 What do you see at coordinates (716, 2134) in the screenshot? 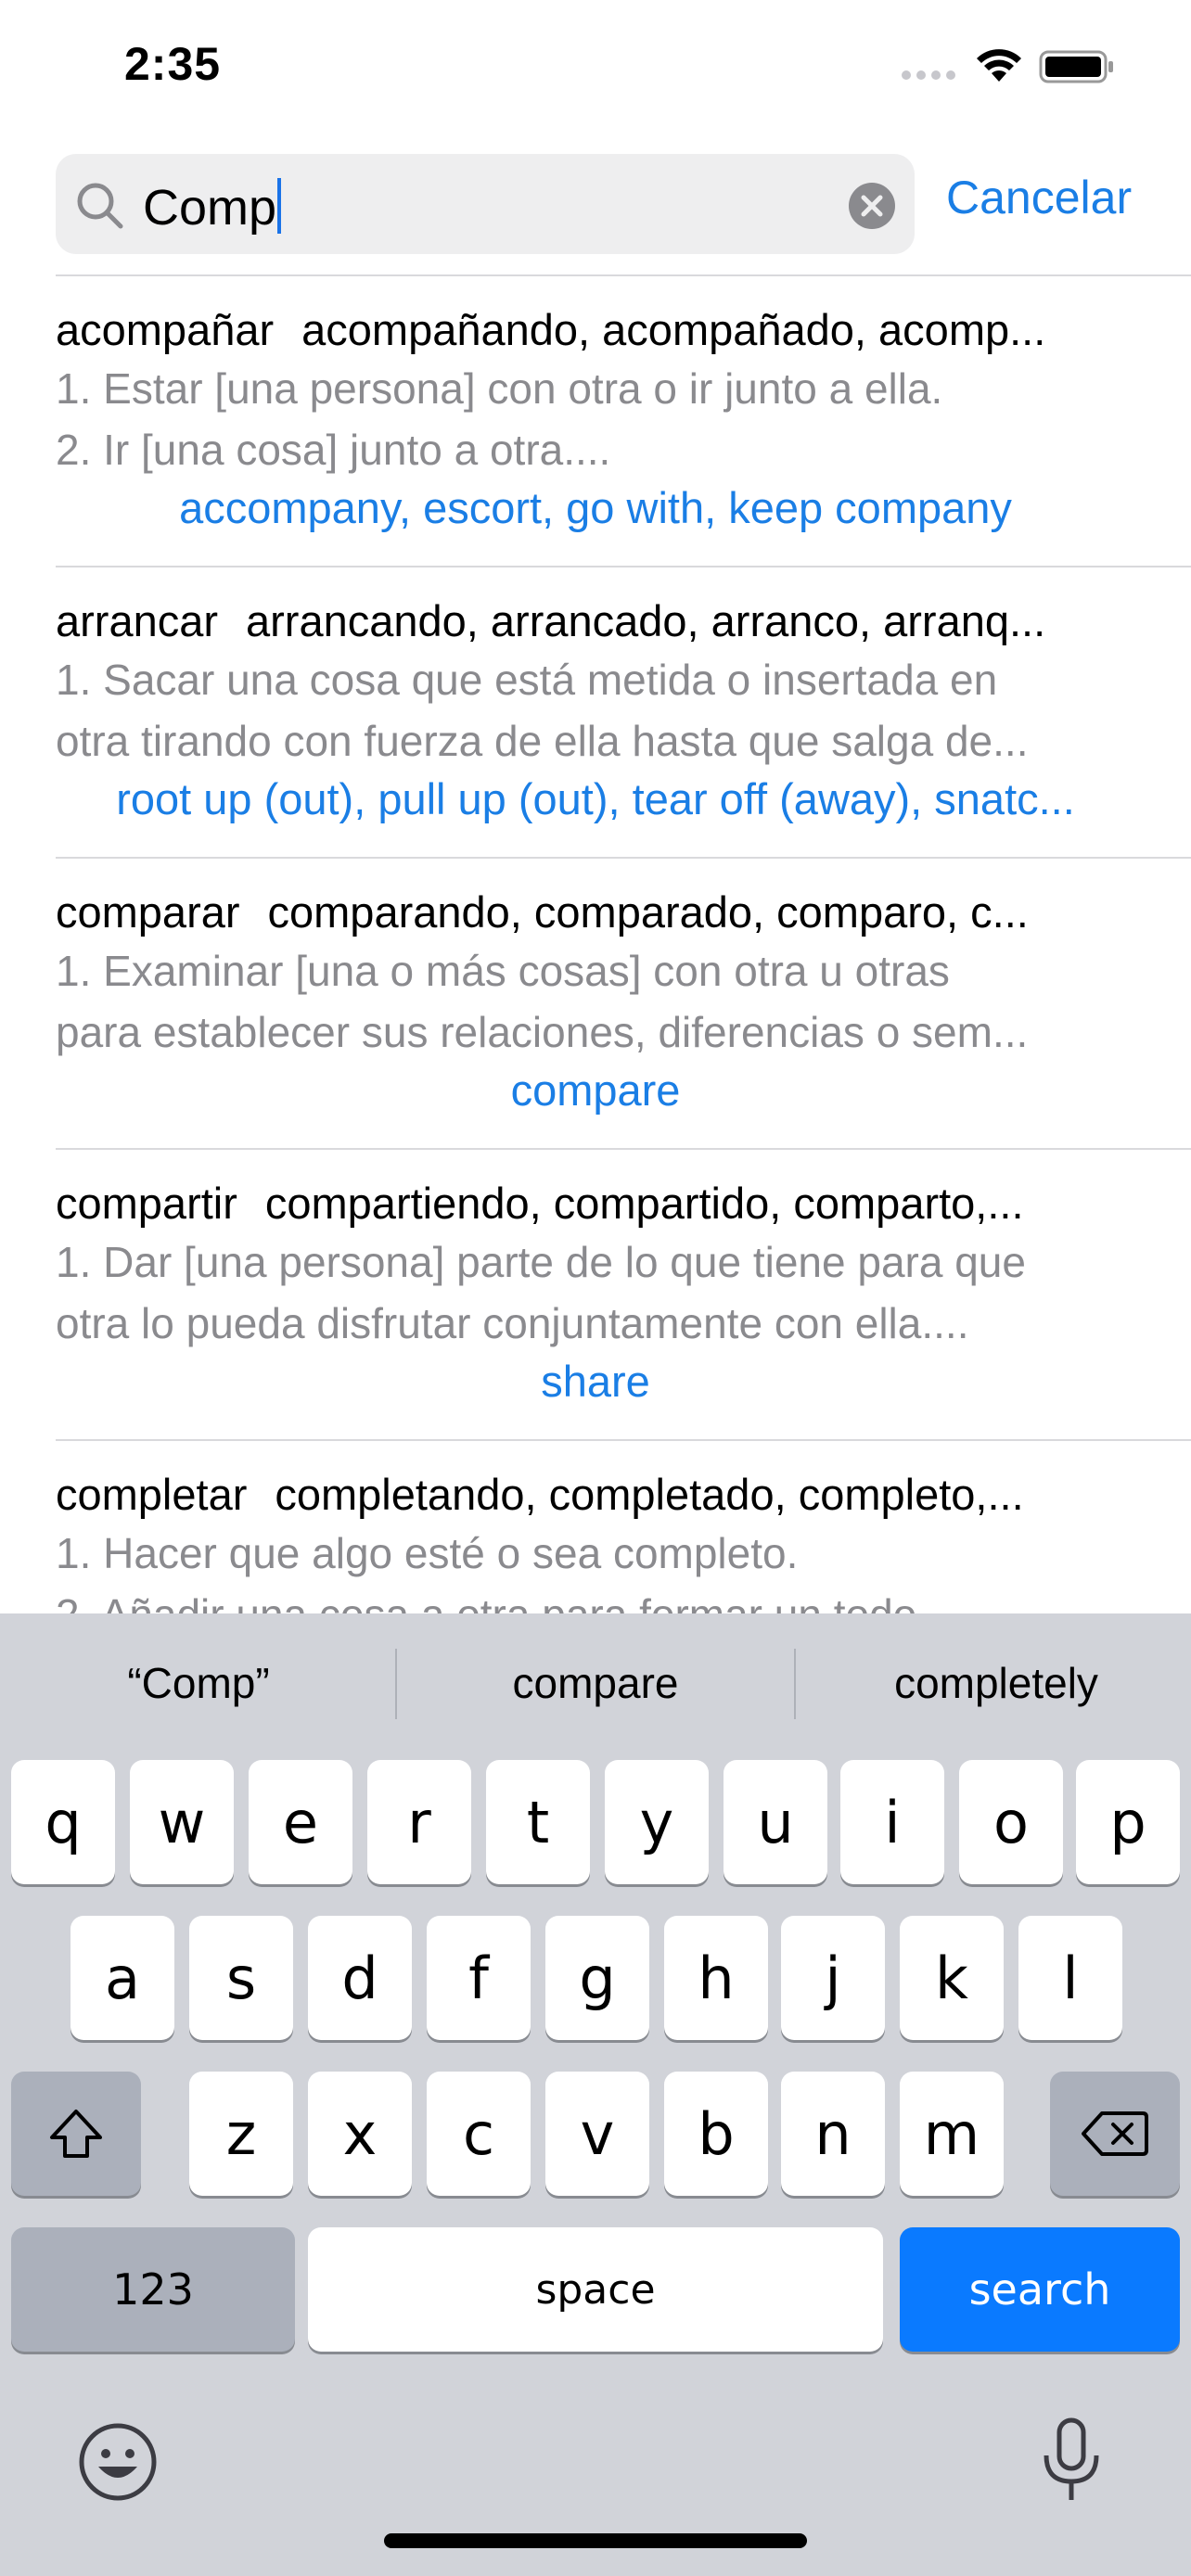
I see `key-b: b` at bounding box center [716, 2134].